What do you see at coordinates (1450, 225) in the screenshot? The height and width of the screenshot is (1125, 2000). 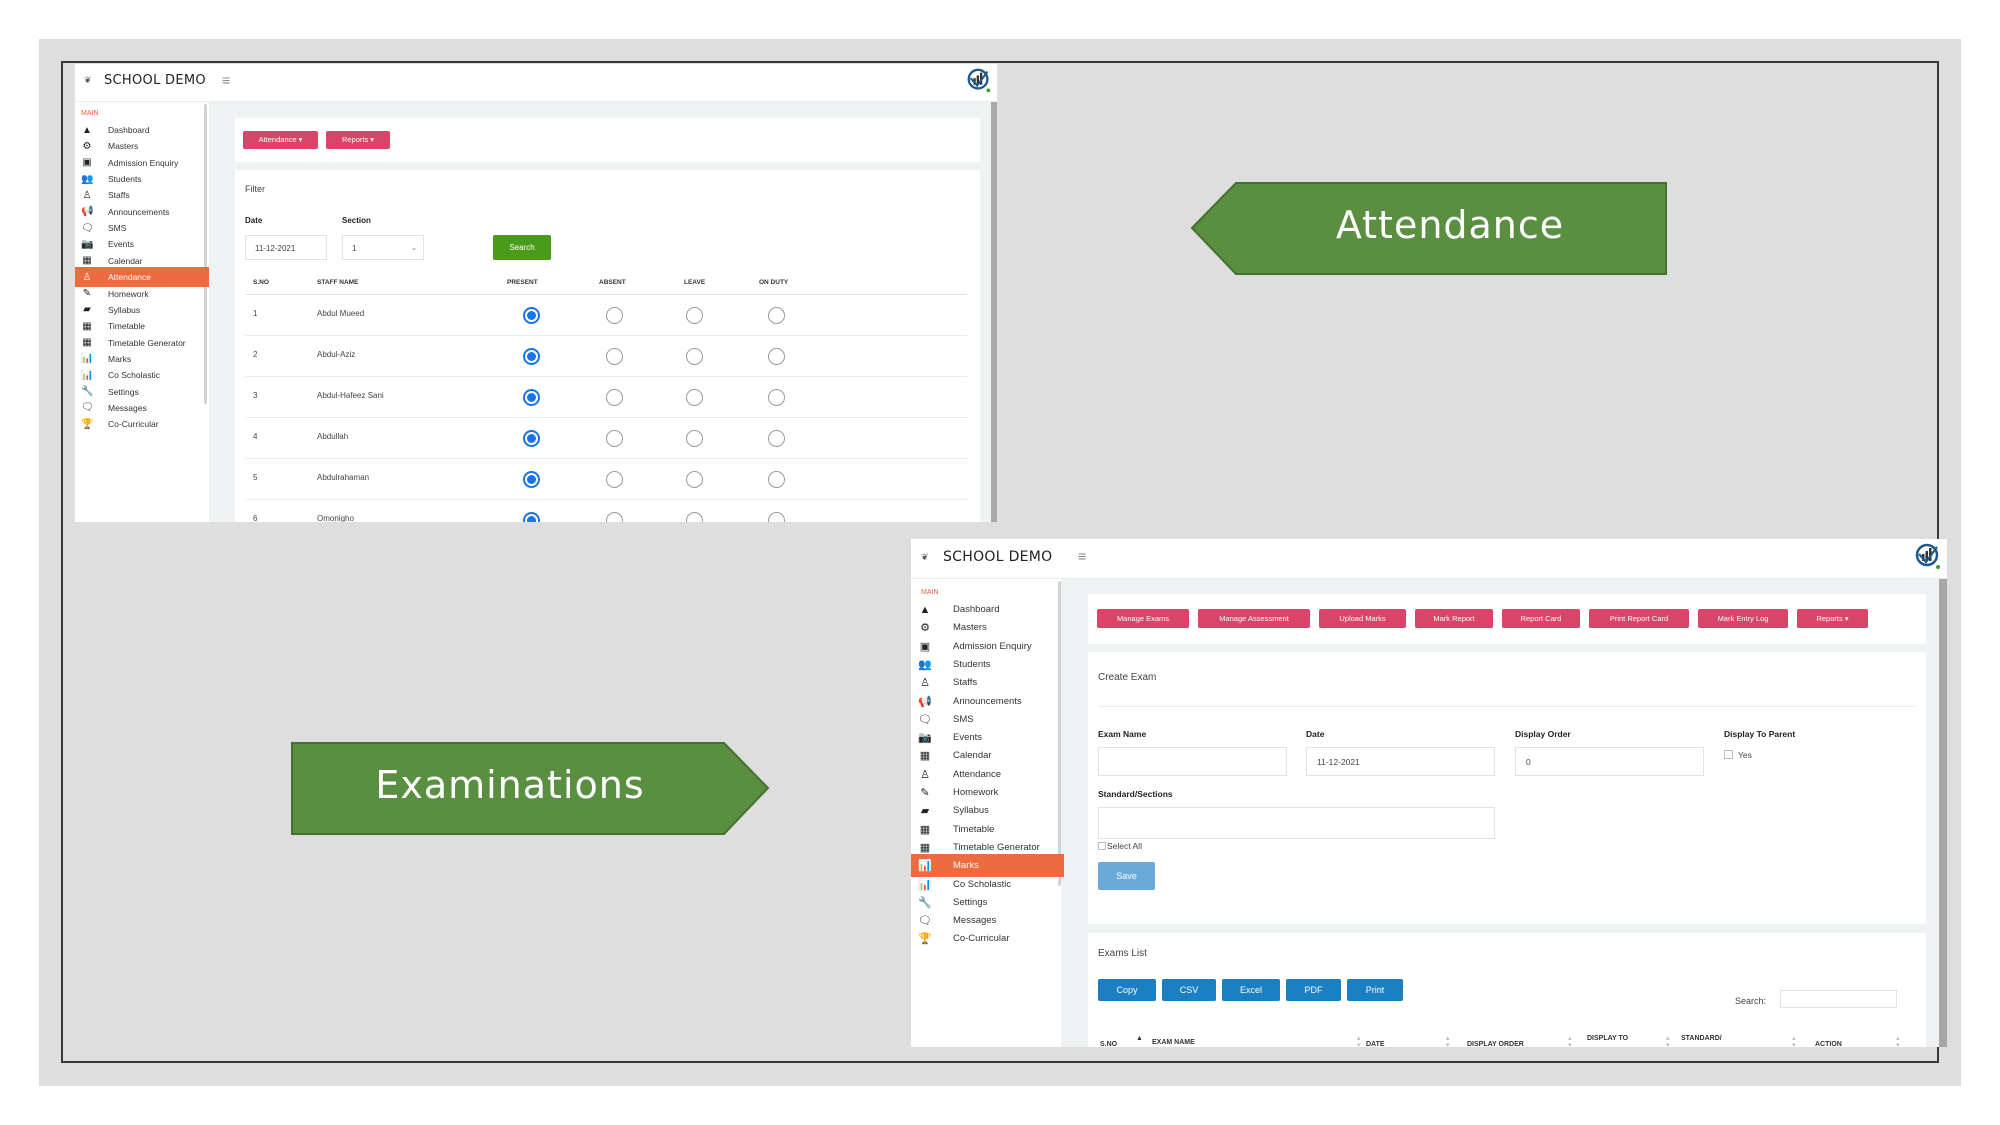 I see `attendance-callout-label: Attendance` at bounding box center [1450, 225].